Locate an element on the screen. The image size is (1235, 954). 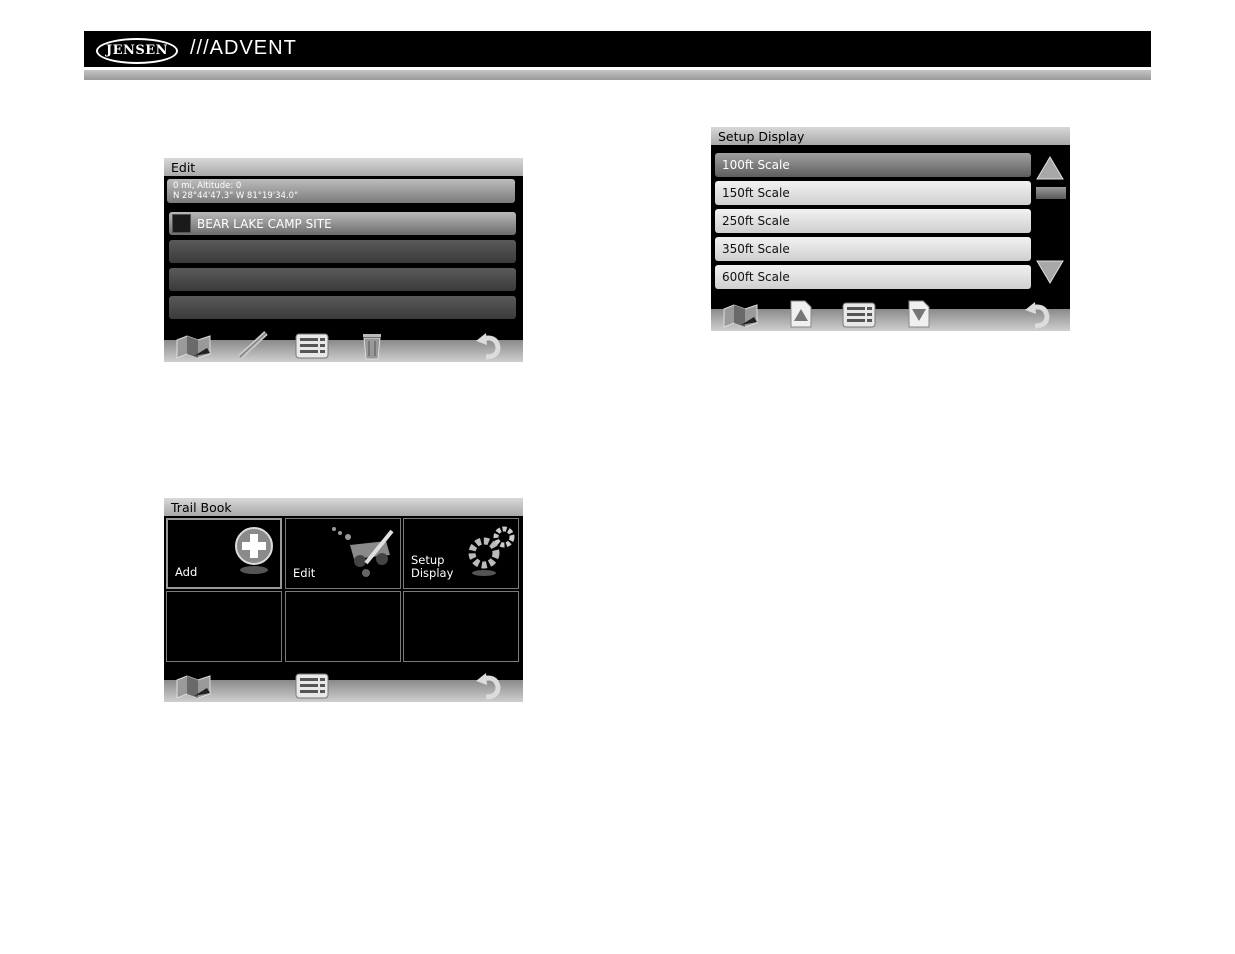
add-cell: Add is located at coordinates (224, 553).